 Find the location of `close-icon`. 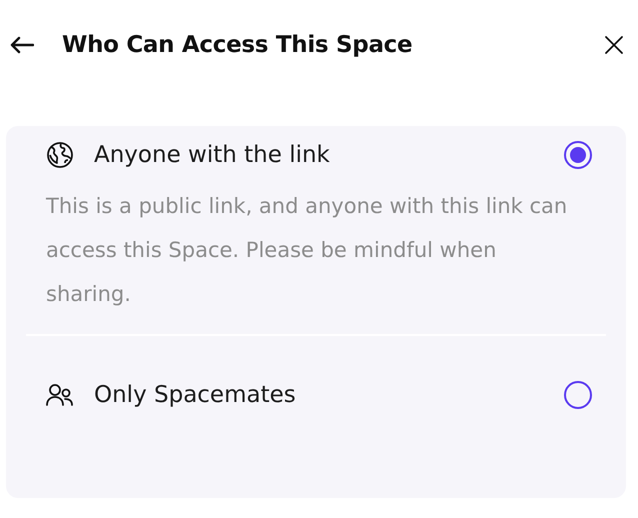

close-icon is located at coordinates (614, 45).